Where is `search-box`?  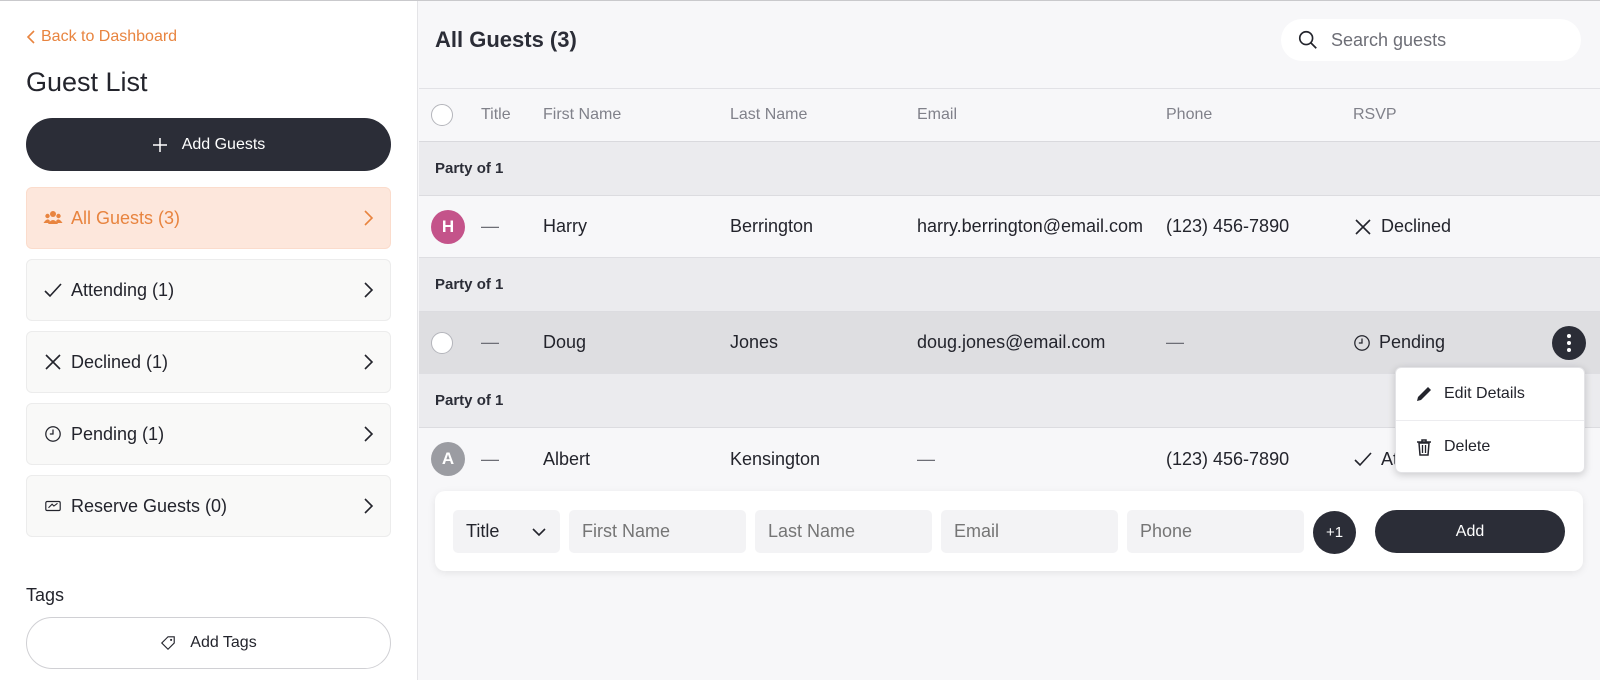 search-box is located at coordinates (1431, 40).